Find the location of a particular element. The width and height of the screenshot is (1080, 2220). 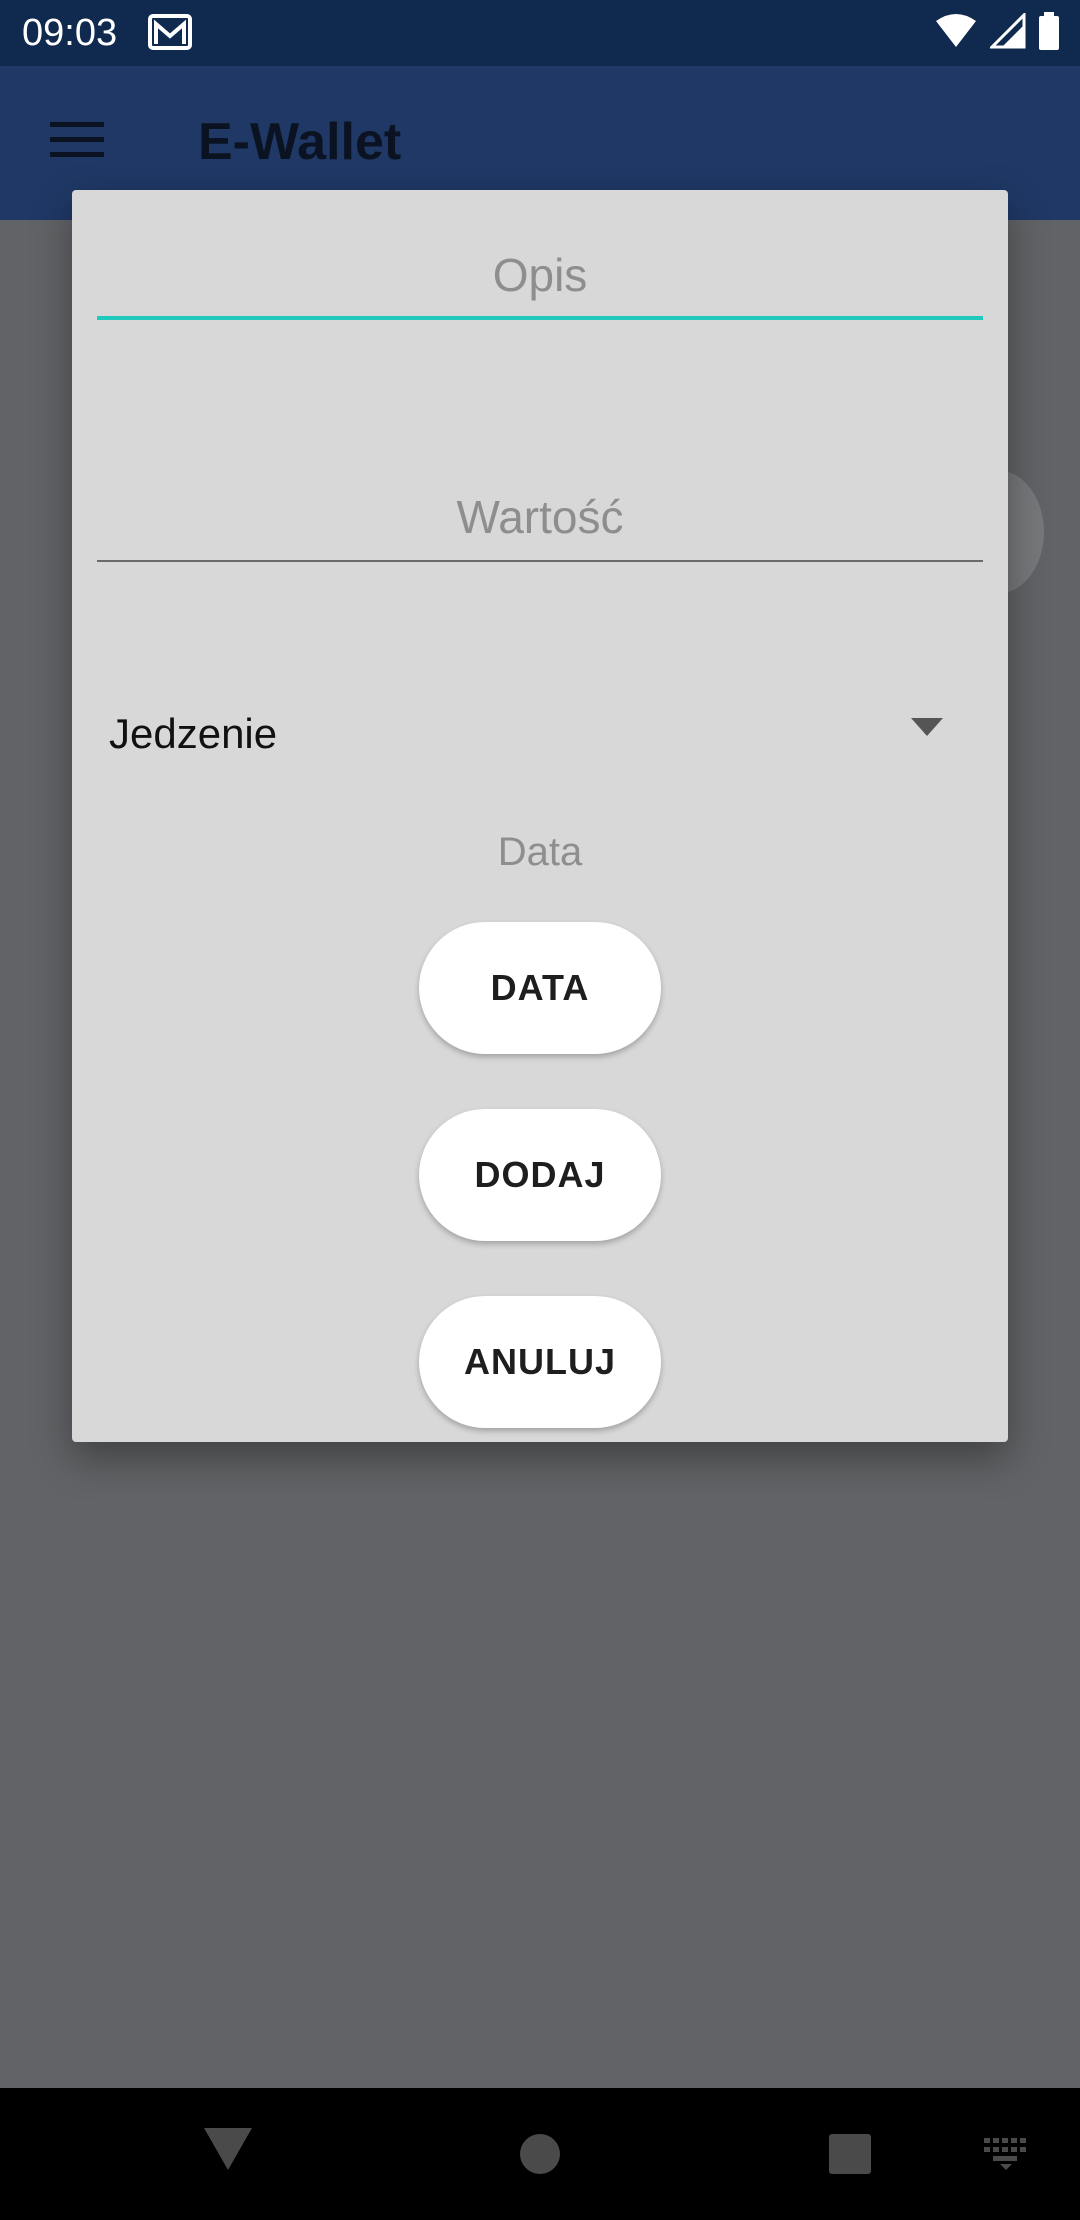

category-spinner: Jedzenie is located at coordinates (540, 735).